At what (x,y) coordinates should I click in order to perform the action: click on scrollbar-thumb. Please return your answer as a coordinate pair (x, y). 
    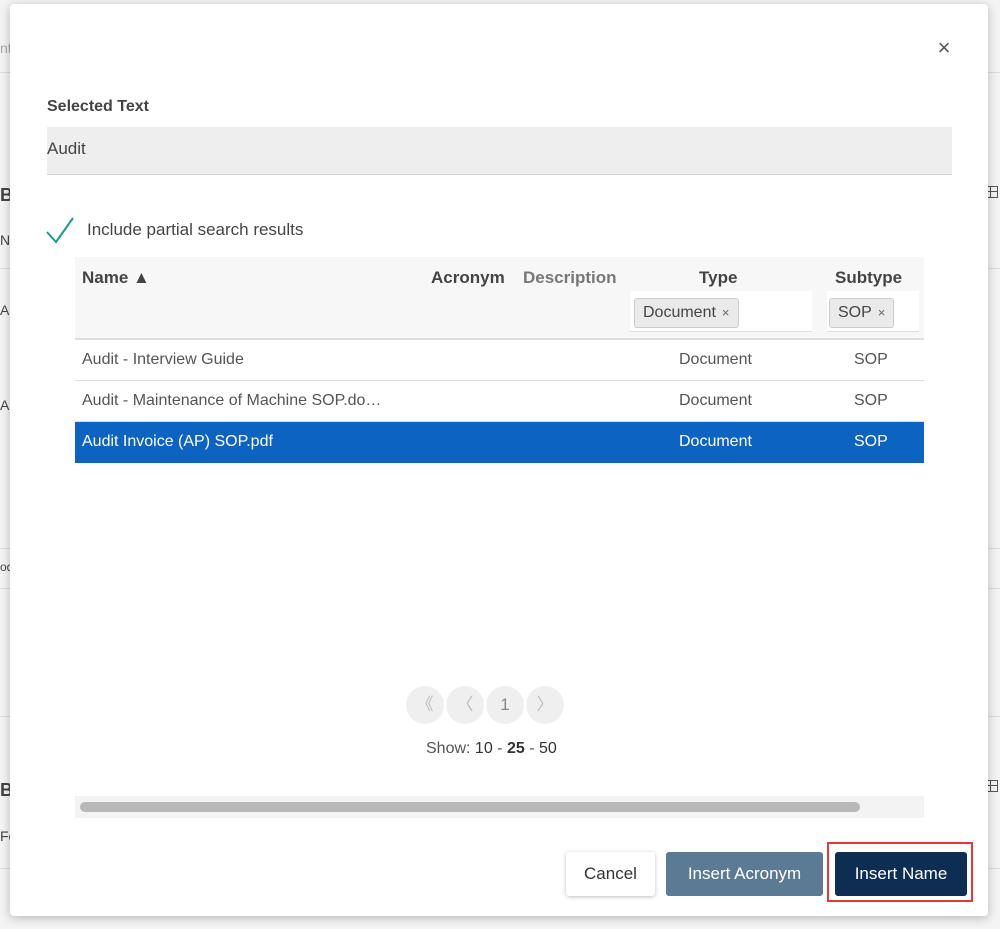
    Looking at the image, I should click on (470, 807).